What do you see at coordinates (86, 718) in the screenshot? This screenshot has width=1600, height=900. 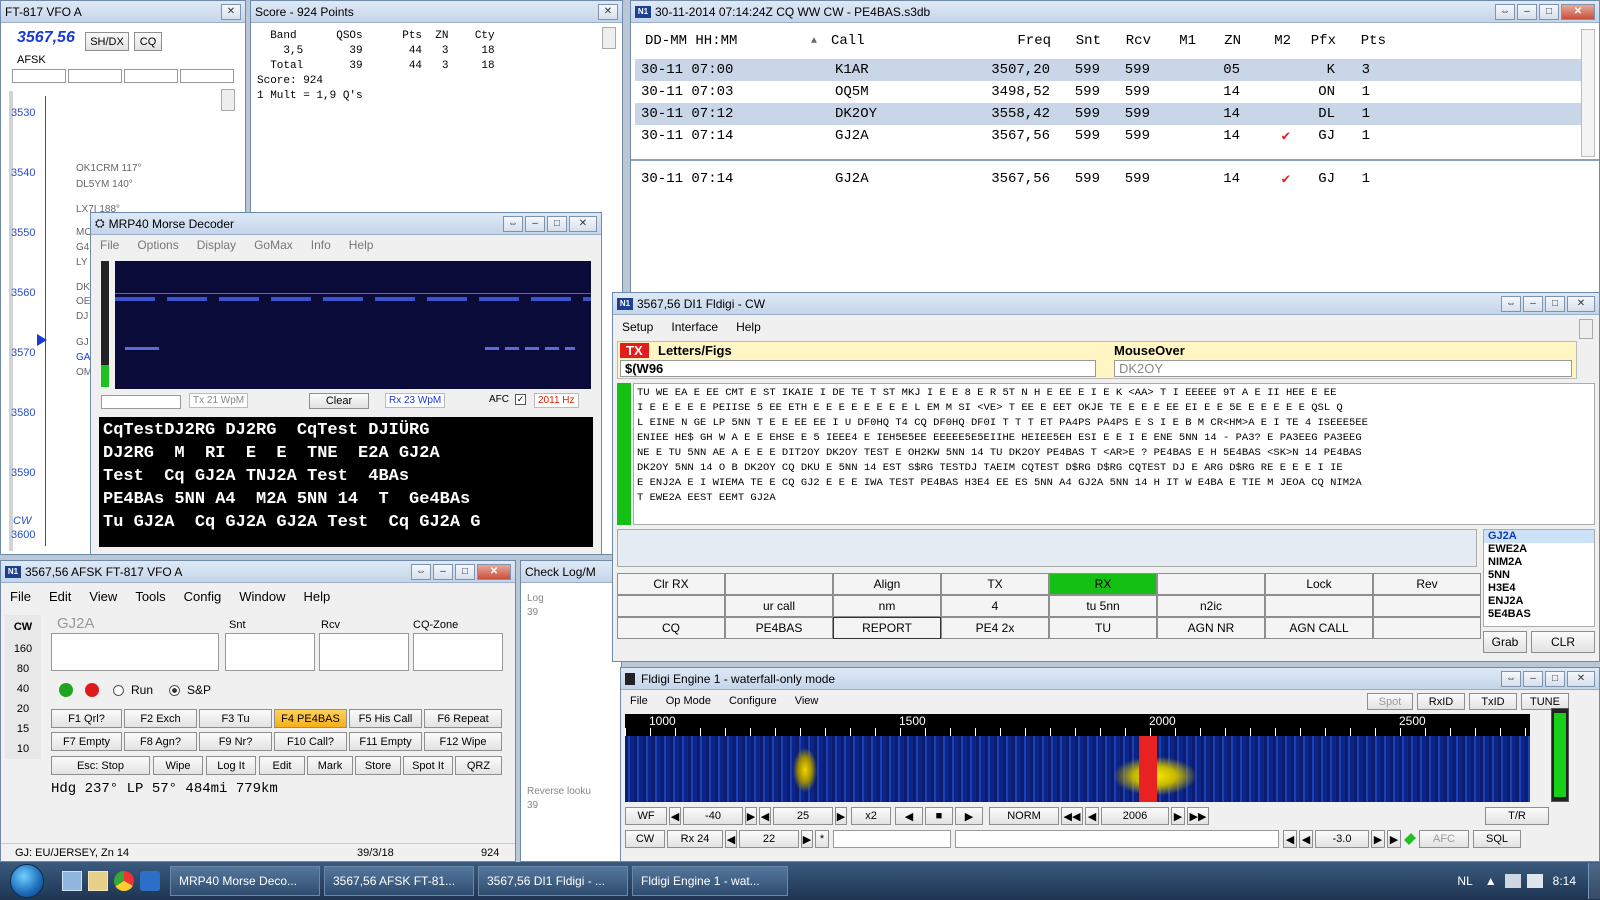 I see `f1-button: F1 Qrl?` at bounding box center [86, 718].